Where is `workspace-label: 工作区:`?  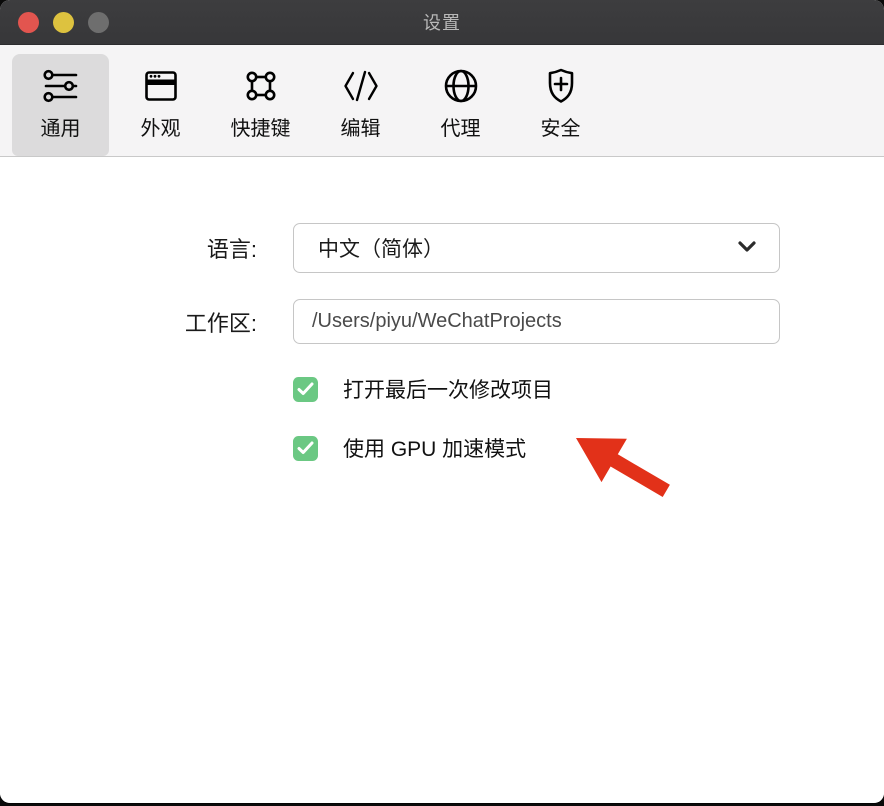
workspace-label: 工作区: is located at coordinates (220, 323).